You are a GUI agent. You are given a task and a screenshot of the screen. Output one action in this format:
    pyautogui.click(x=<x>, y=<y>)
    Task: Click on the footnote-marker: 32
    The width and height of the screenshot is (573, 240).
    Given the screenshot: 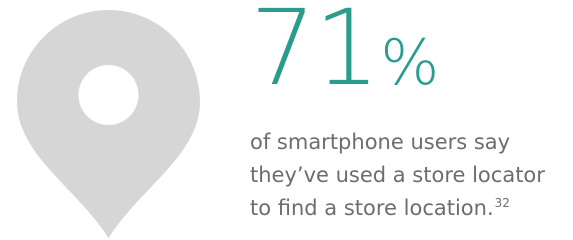 What is the action you would take?
    pyautogui.click(x=502, y=203)
    